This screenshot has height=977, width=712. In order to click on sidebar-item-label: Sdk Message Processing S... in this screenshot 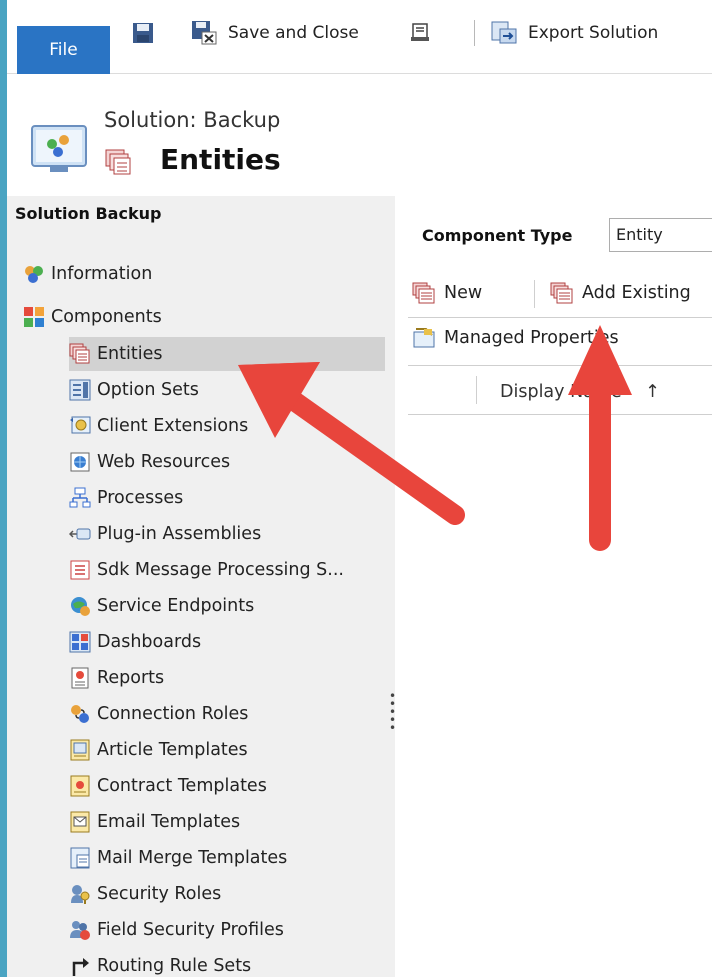, I will do `click(220, 570)`.